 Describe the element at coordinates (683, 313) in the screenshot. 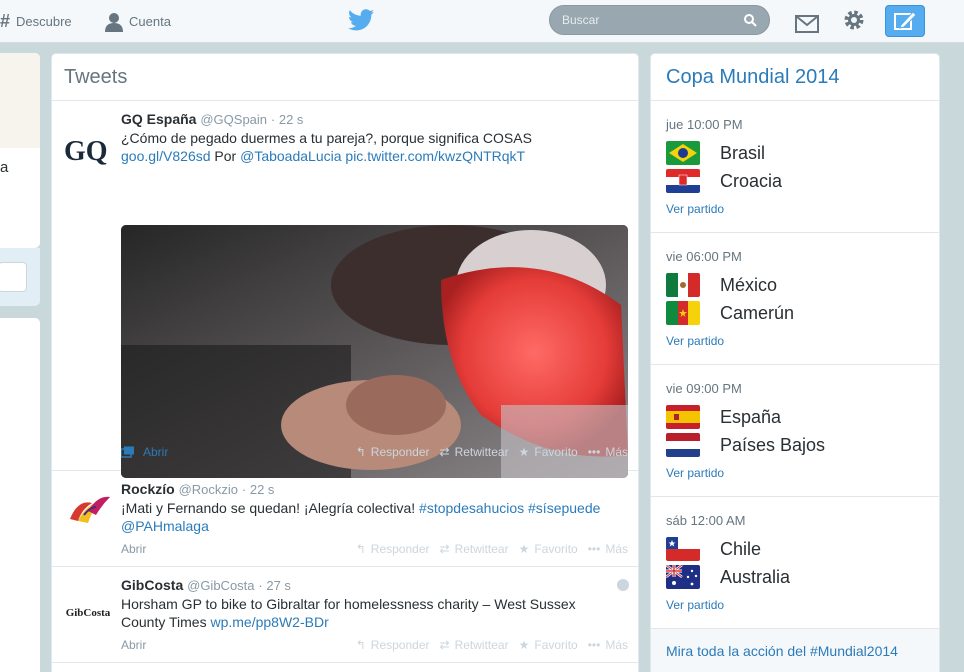

I see `flag-cameroon-icon` at that location.